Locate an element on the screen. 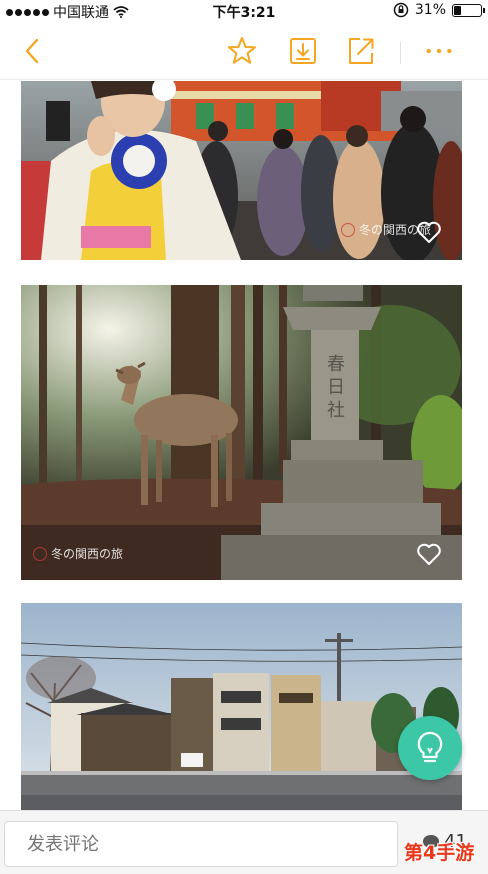 The width and height of the screenshot is (488, 874). status-right: 31% is located at coordinates (439, 10).